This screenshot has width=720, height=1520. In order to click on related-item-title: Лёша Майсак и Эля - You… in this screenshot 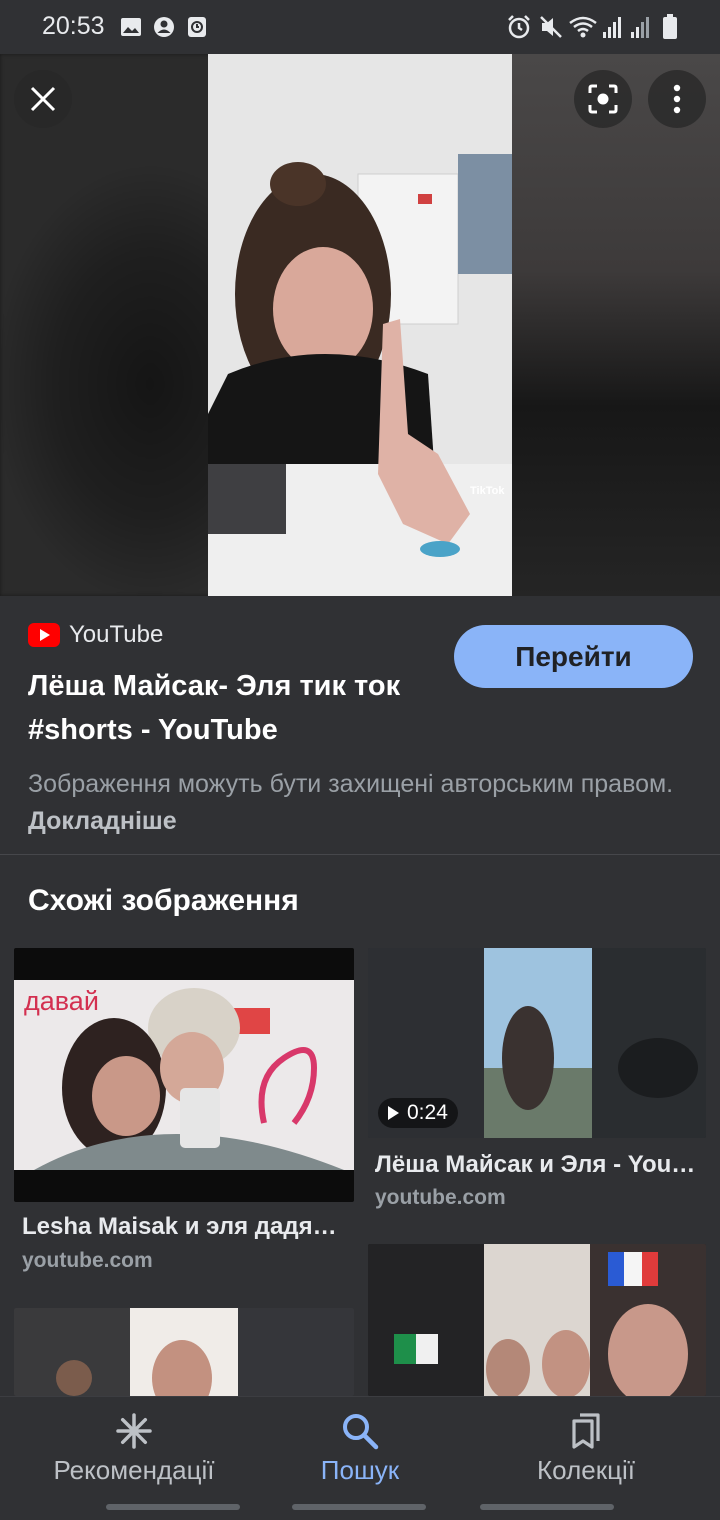, I will do `click(535, 1164)`.